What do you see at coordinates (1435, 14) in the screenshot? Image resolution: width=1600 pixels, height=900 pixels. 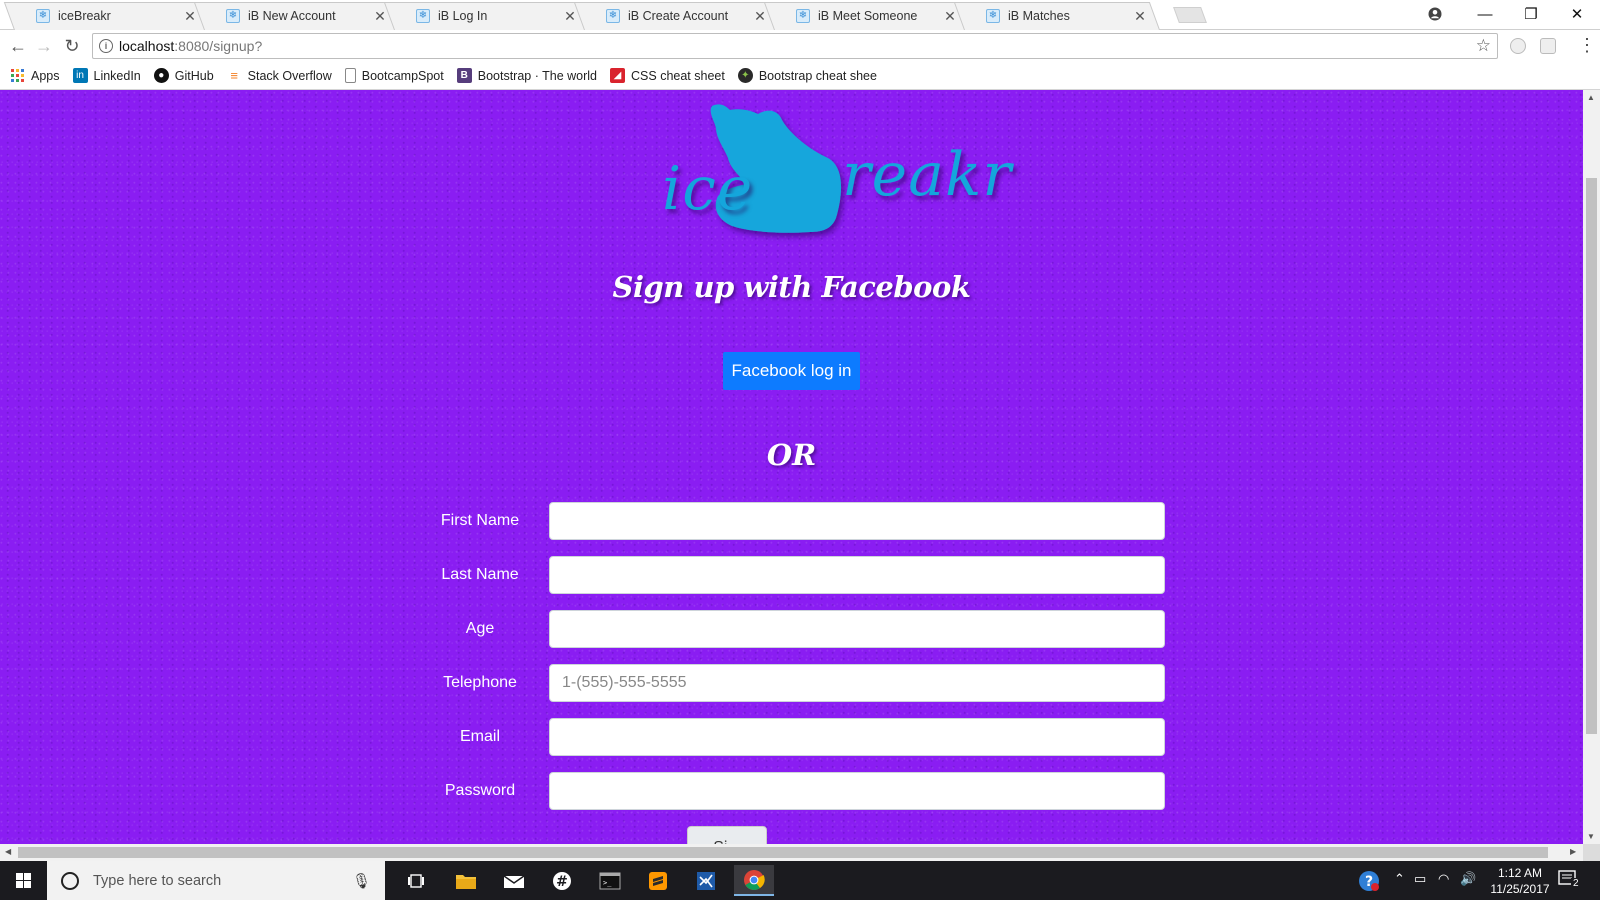 I see `profile-icon` at bounding box center [1435, 14].